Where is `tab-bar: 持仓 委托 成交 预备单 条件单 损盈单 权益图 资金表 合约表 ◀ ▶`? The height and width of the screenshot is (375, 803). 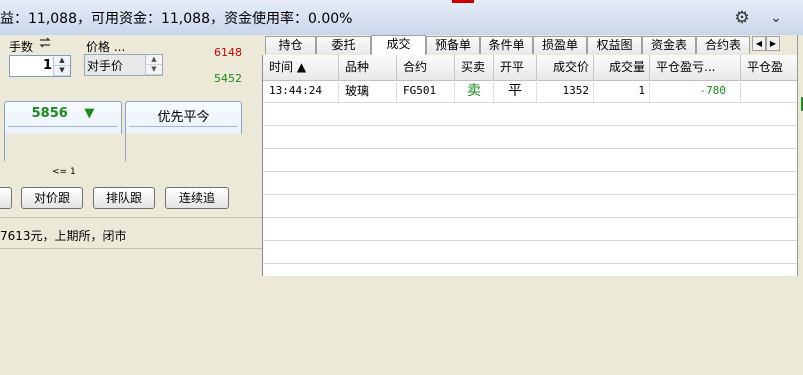
tab-bar: 持仓 委托 成交 预备单 条件单 损盈单 权益图 资金表 合约表 ◀ ▶ is located at coordinates (532, 45).